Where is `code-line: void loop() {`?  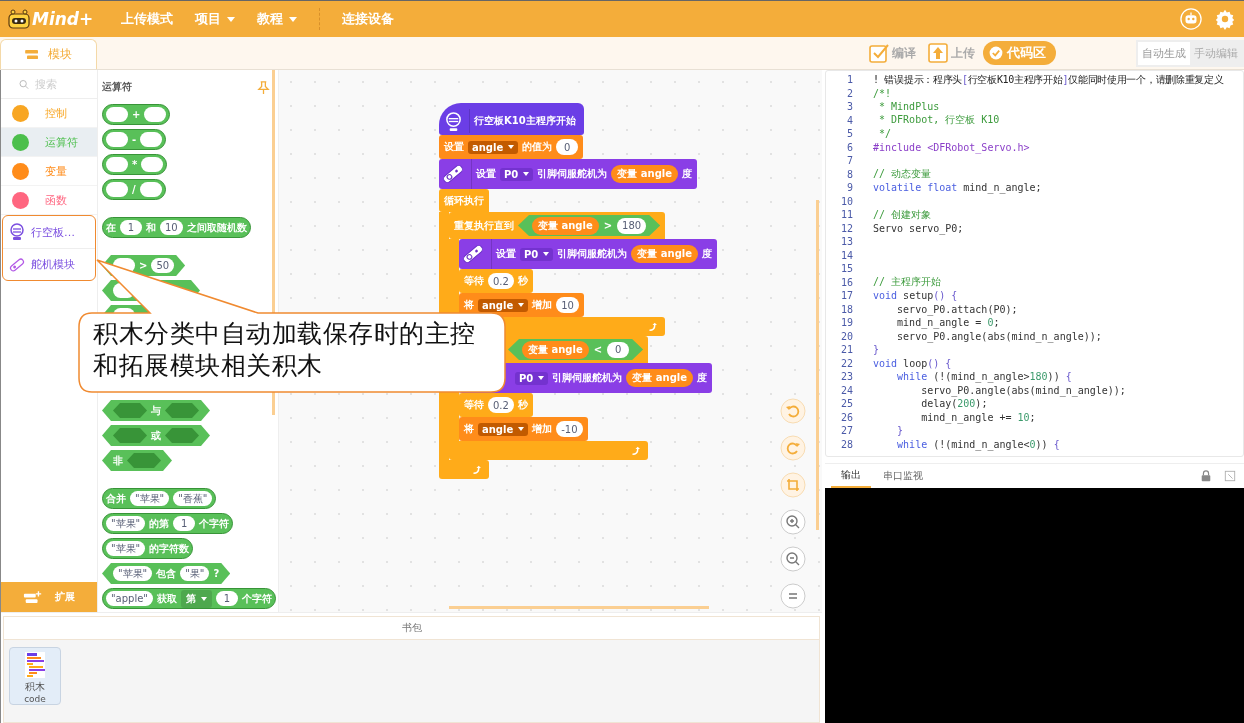 code-line: void loop() { is located at coordinates (912, 363).